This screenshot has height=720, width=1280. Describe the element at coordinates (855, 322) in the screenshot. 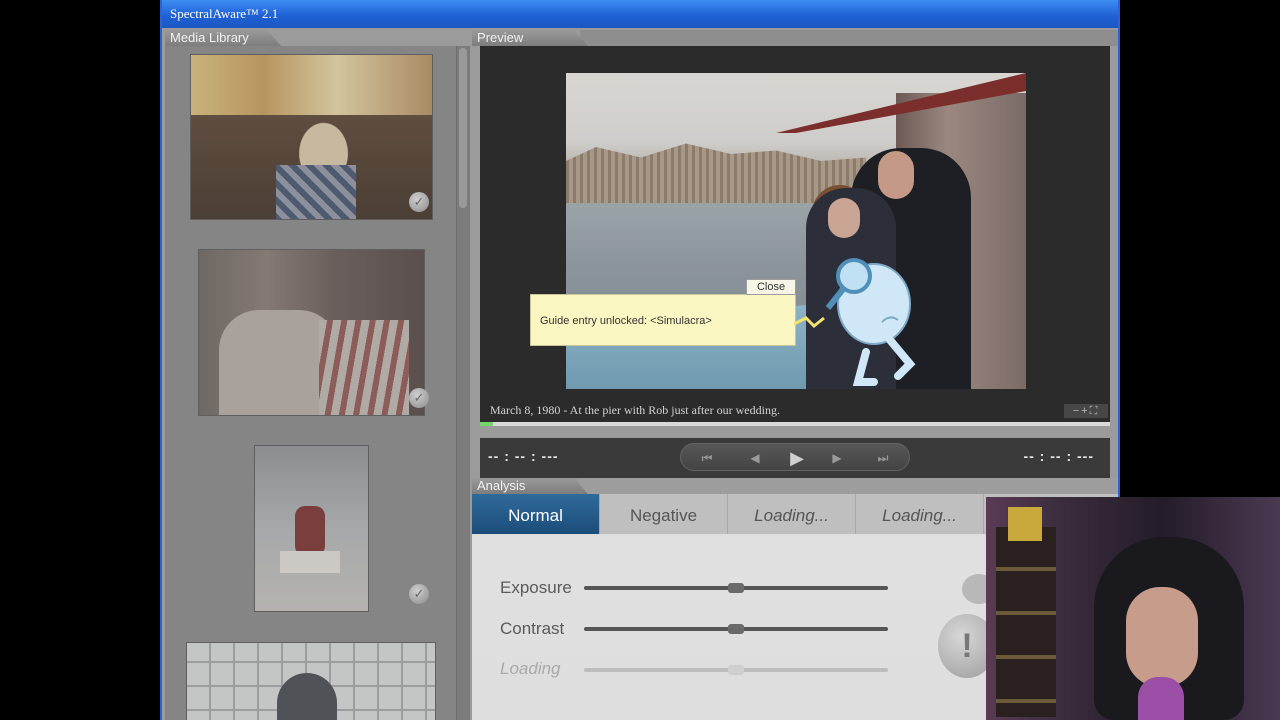

I see `magnifier-mascot-icon` at that location.